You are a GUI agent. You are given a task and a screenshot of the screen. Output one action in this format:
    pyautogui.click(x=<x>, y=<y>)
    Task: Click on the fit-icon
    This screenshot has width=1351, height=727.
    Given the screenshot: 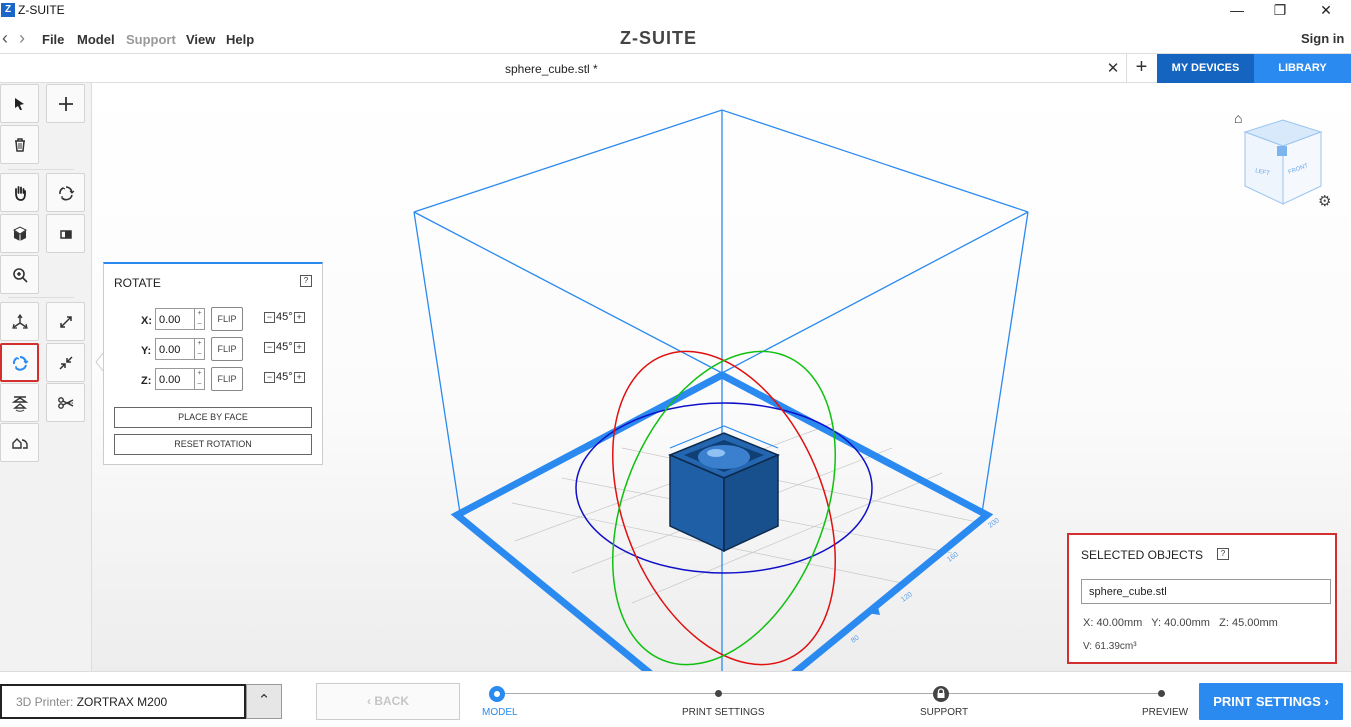 What is the action you would take?
    pyautogui.click(x=65, y=362)
    